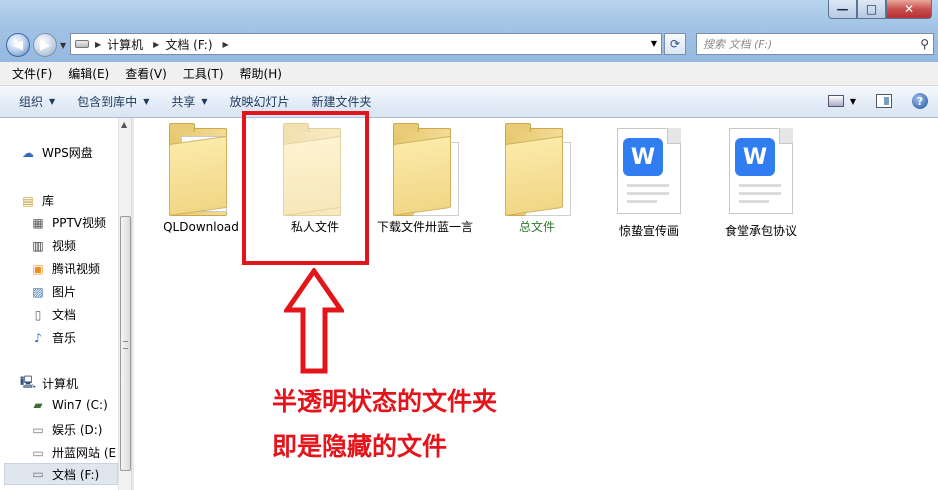 This screenshot has width=938, height=490. I want to click on share-button: 共享 ▼, so click(189, 101).